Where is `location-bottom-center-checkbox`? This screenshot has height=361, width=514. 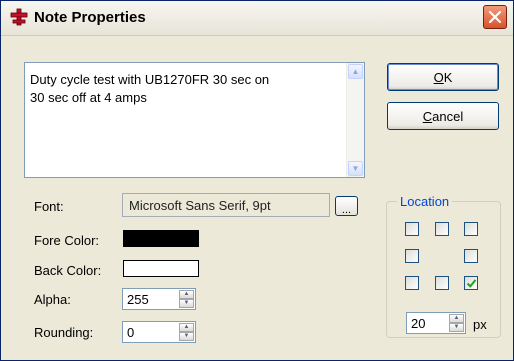
location-bottom-center-checkbox is located at coordinates (442, 283).